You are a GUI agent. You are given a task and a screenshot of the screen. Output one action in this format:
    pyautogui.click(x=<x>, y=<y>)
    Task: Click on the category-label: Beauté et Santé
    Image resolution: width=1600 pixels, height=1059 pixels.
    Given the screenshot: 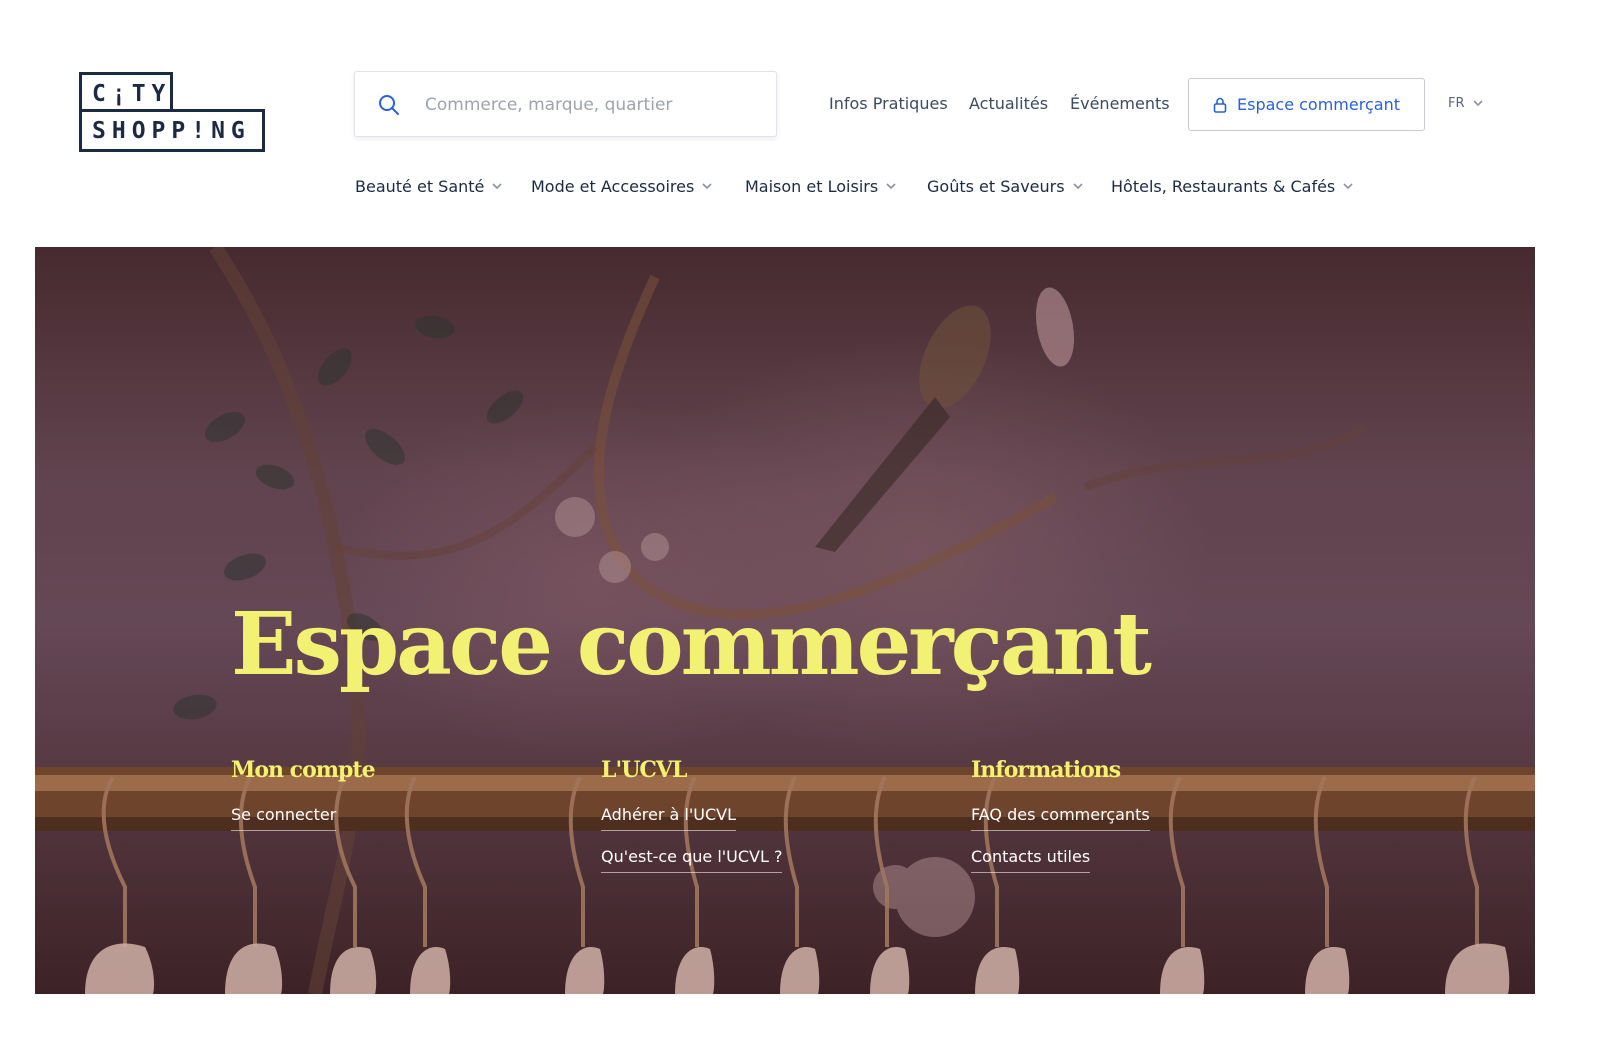 What is the action you would take?
    pyautogui.click(x=420, y=186)
    